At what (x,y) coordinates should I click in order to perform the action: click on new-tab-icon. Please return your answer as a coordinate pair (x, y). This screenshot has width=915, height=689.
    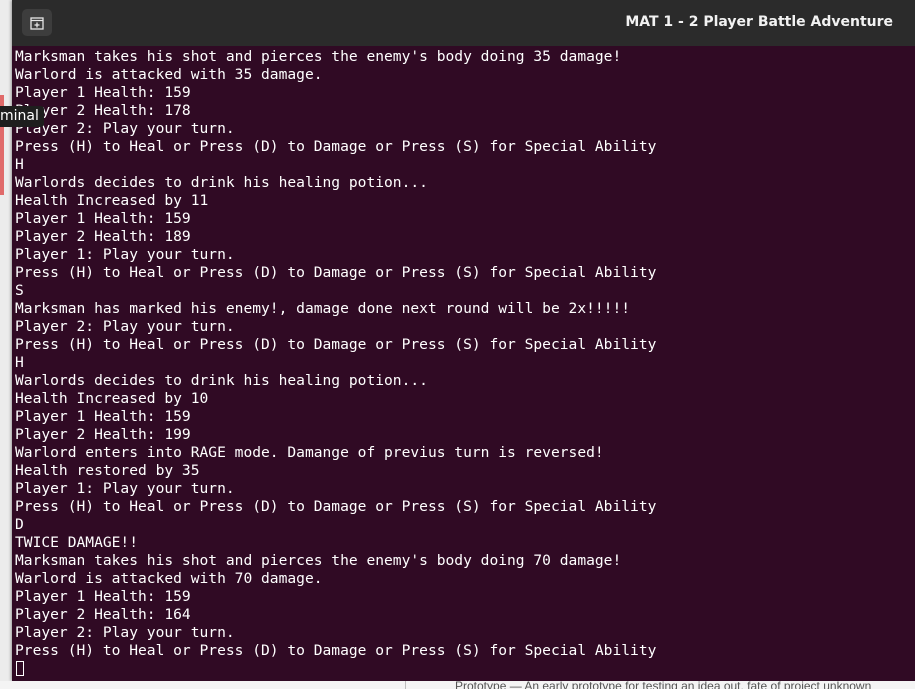
    Looking at the image, I should click on (37, 23).